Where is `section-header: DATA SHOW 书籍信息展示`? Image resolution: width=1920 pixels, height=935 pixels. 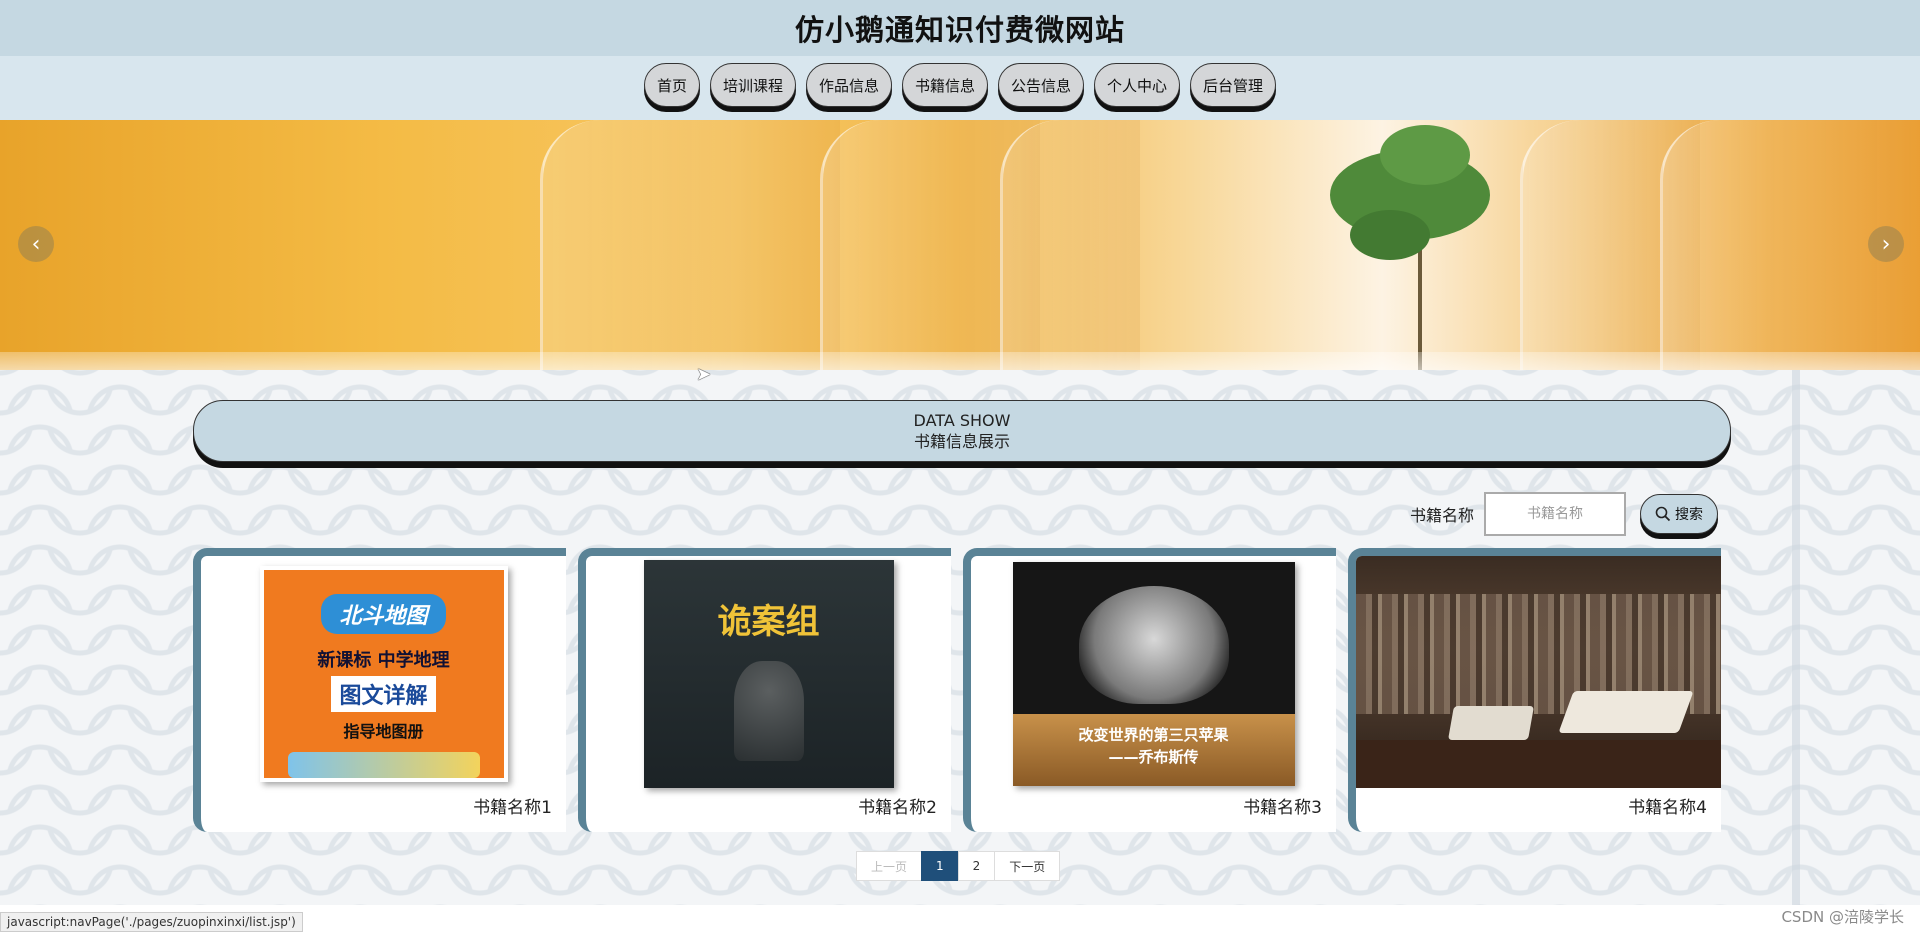
section-header: DATA SHOW 书籍信息展示 is located at coordinates (962, 431).